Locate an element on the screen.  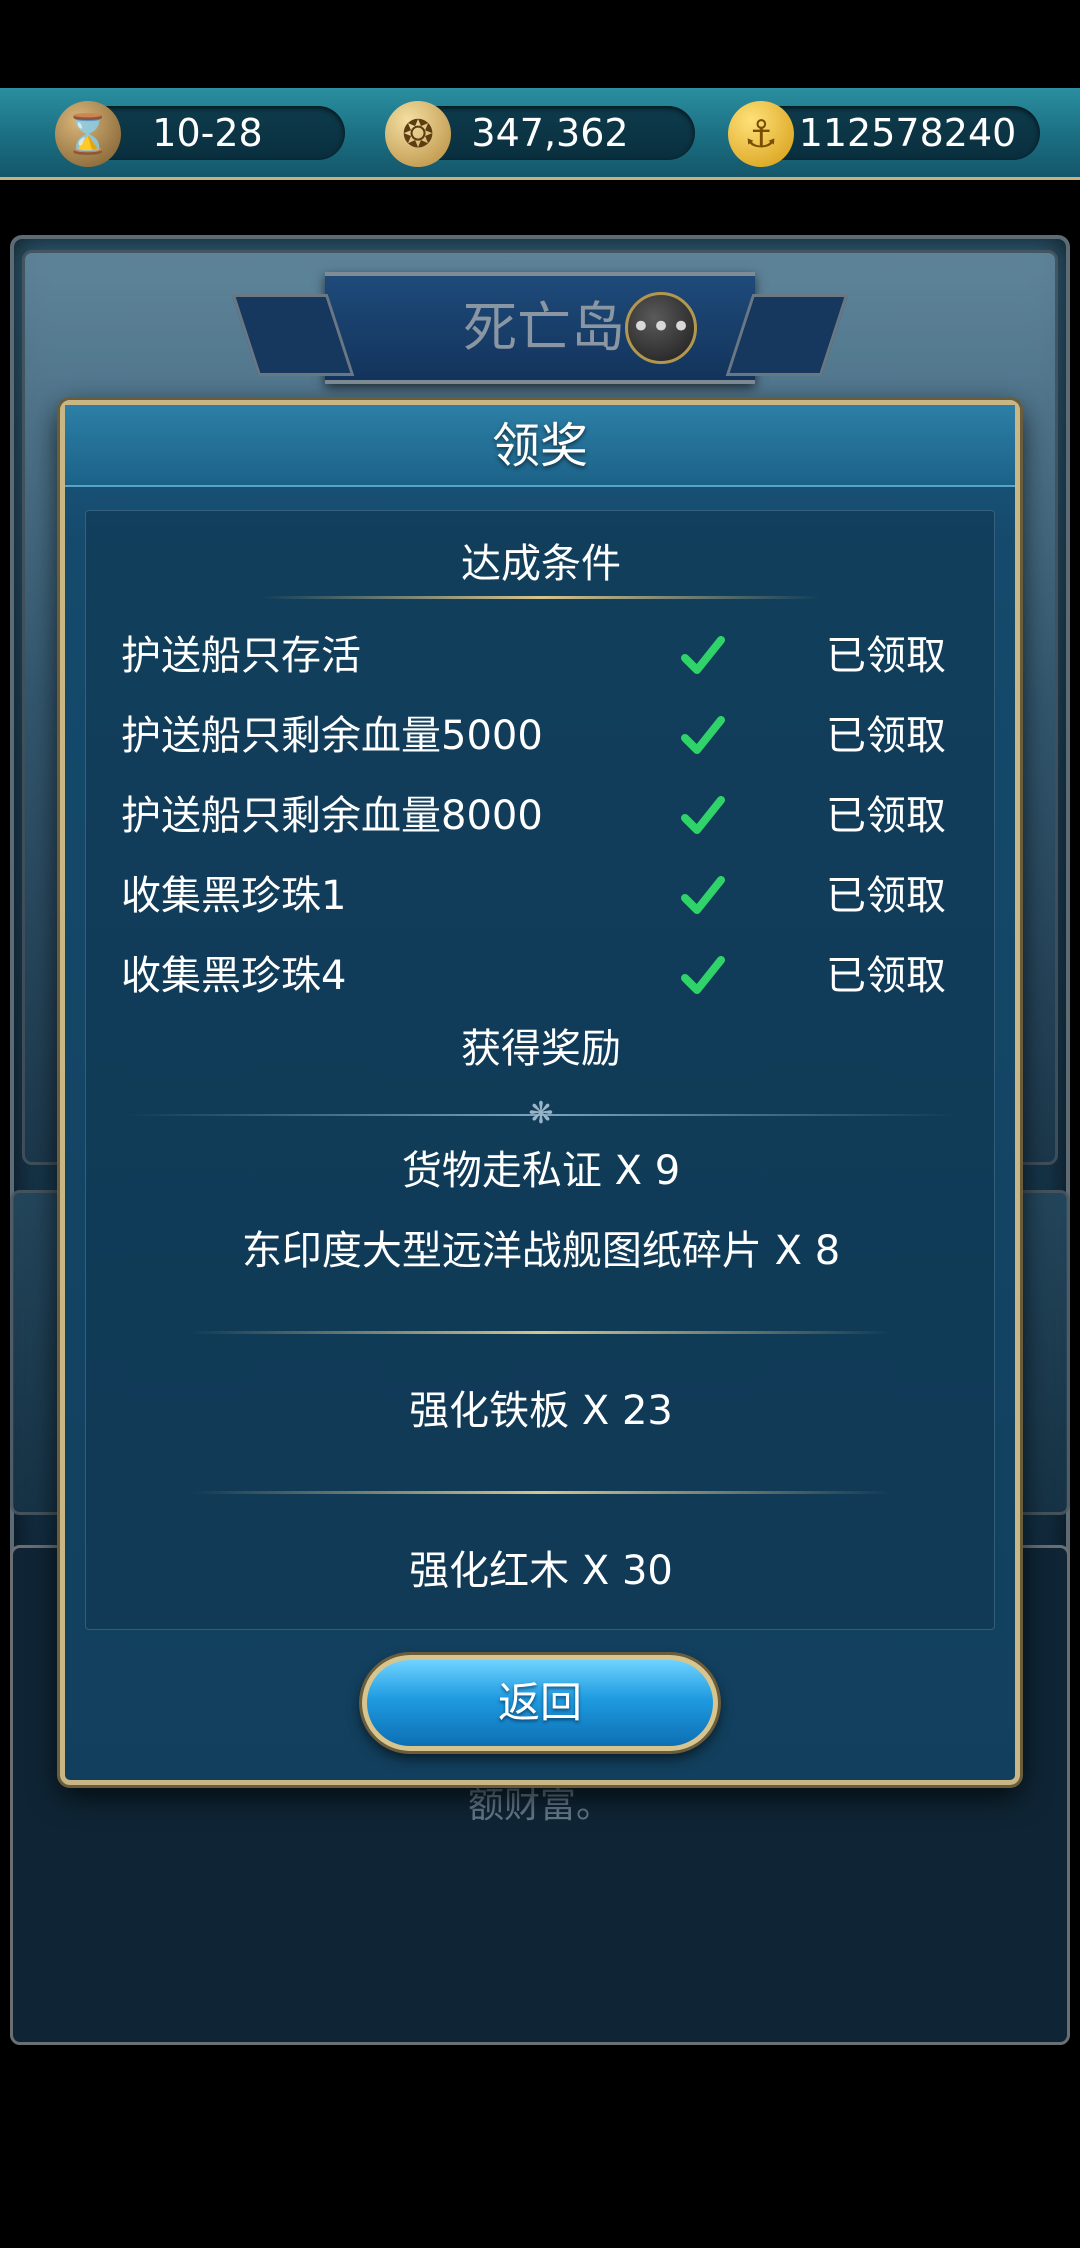
status-bar-area is located at coordinates (540, 44).